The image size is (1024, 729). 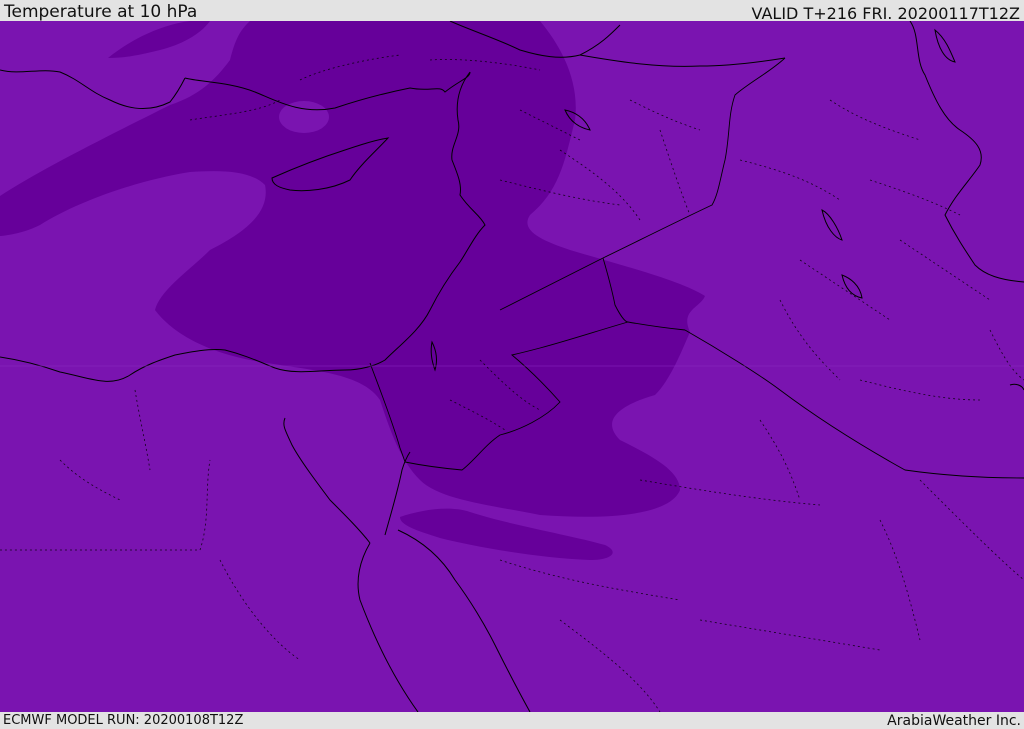 I want to click on model-run-label: ECMWF MODEL RUN: 20200108T12Z, so click(x=123, y=720).